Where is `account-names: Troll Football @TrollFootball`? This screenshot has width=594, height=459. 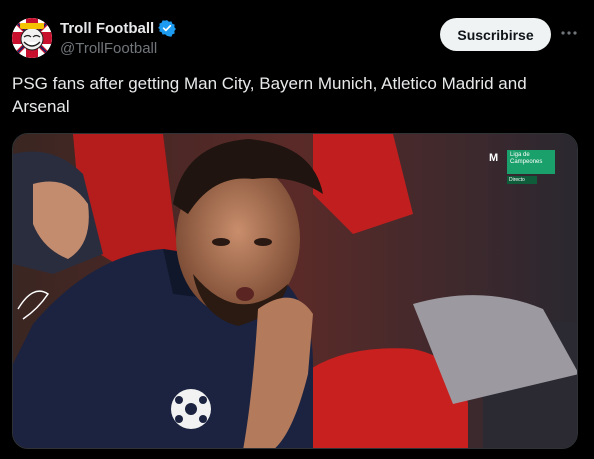 account-names: Troll Football @TrollFootball is located at coordinates (118, 37).